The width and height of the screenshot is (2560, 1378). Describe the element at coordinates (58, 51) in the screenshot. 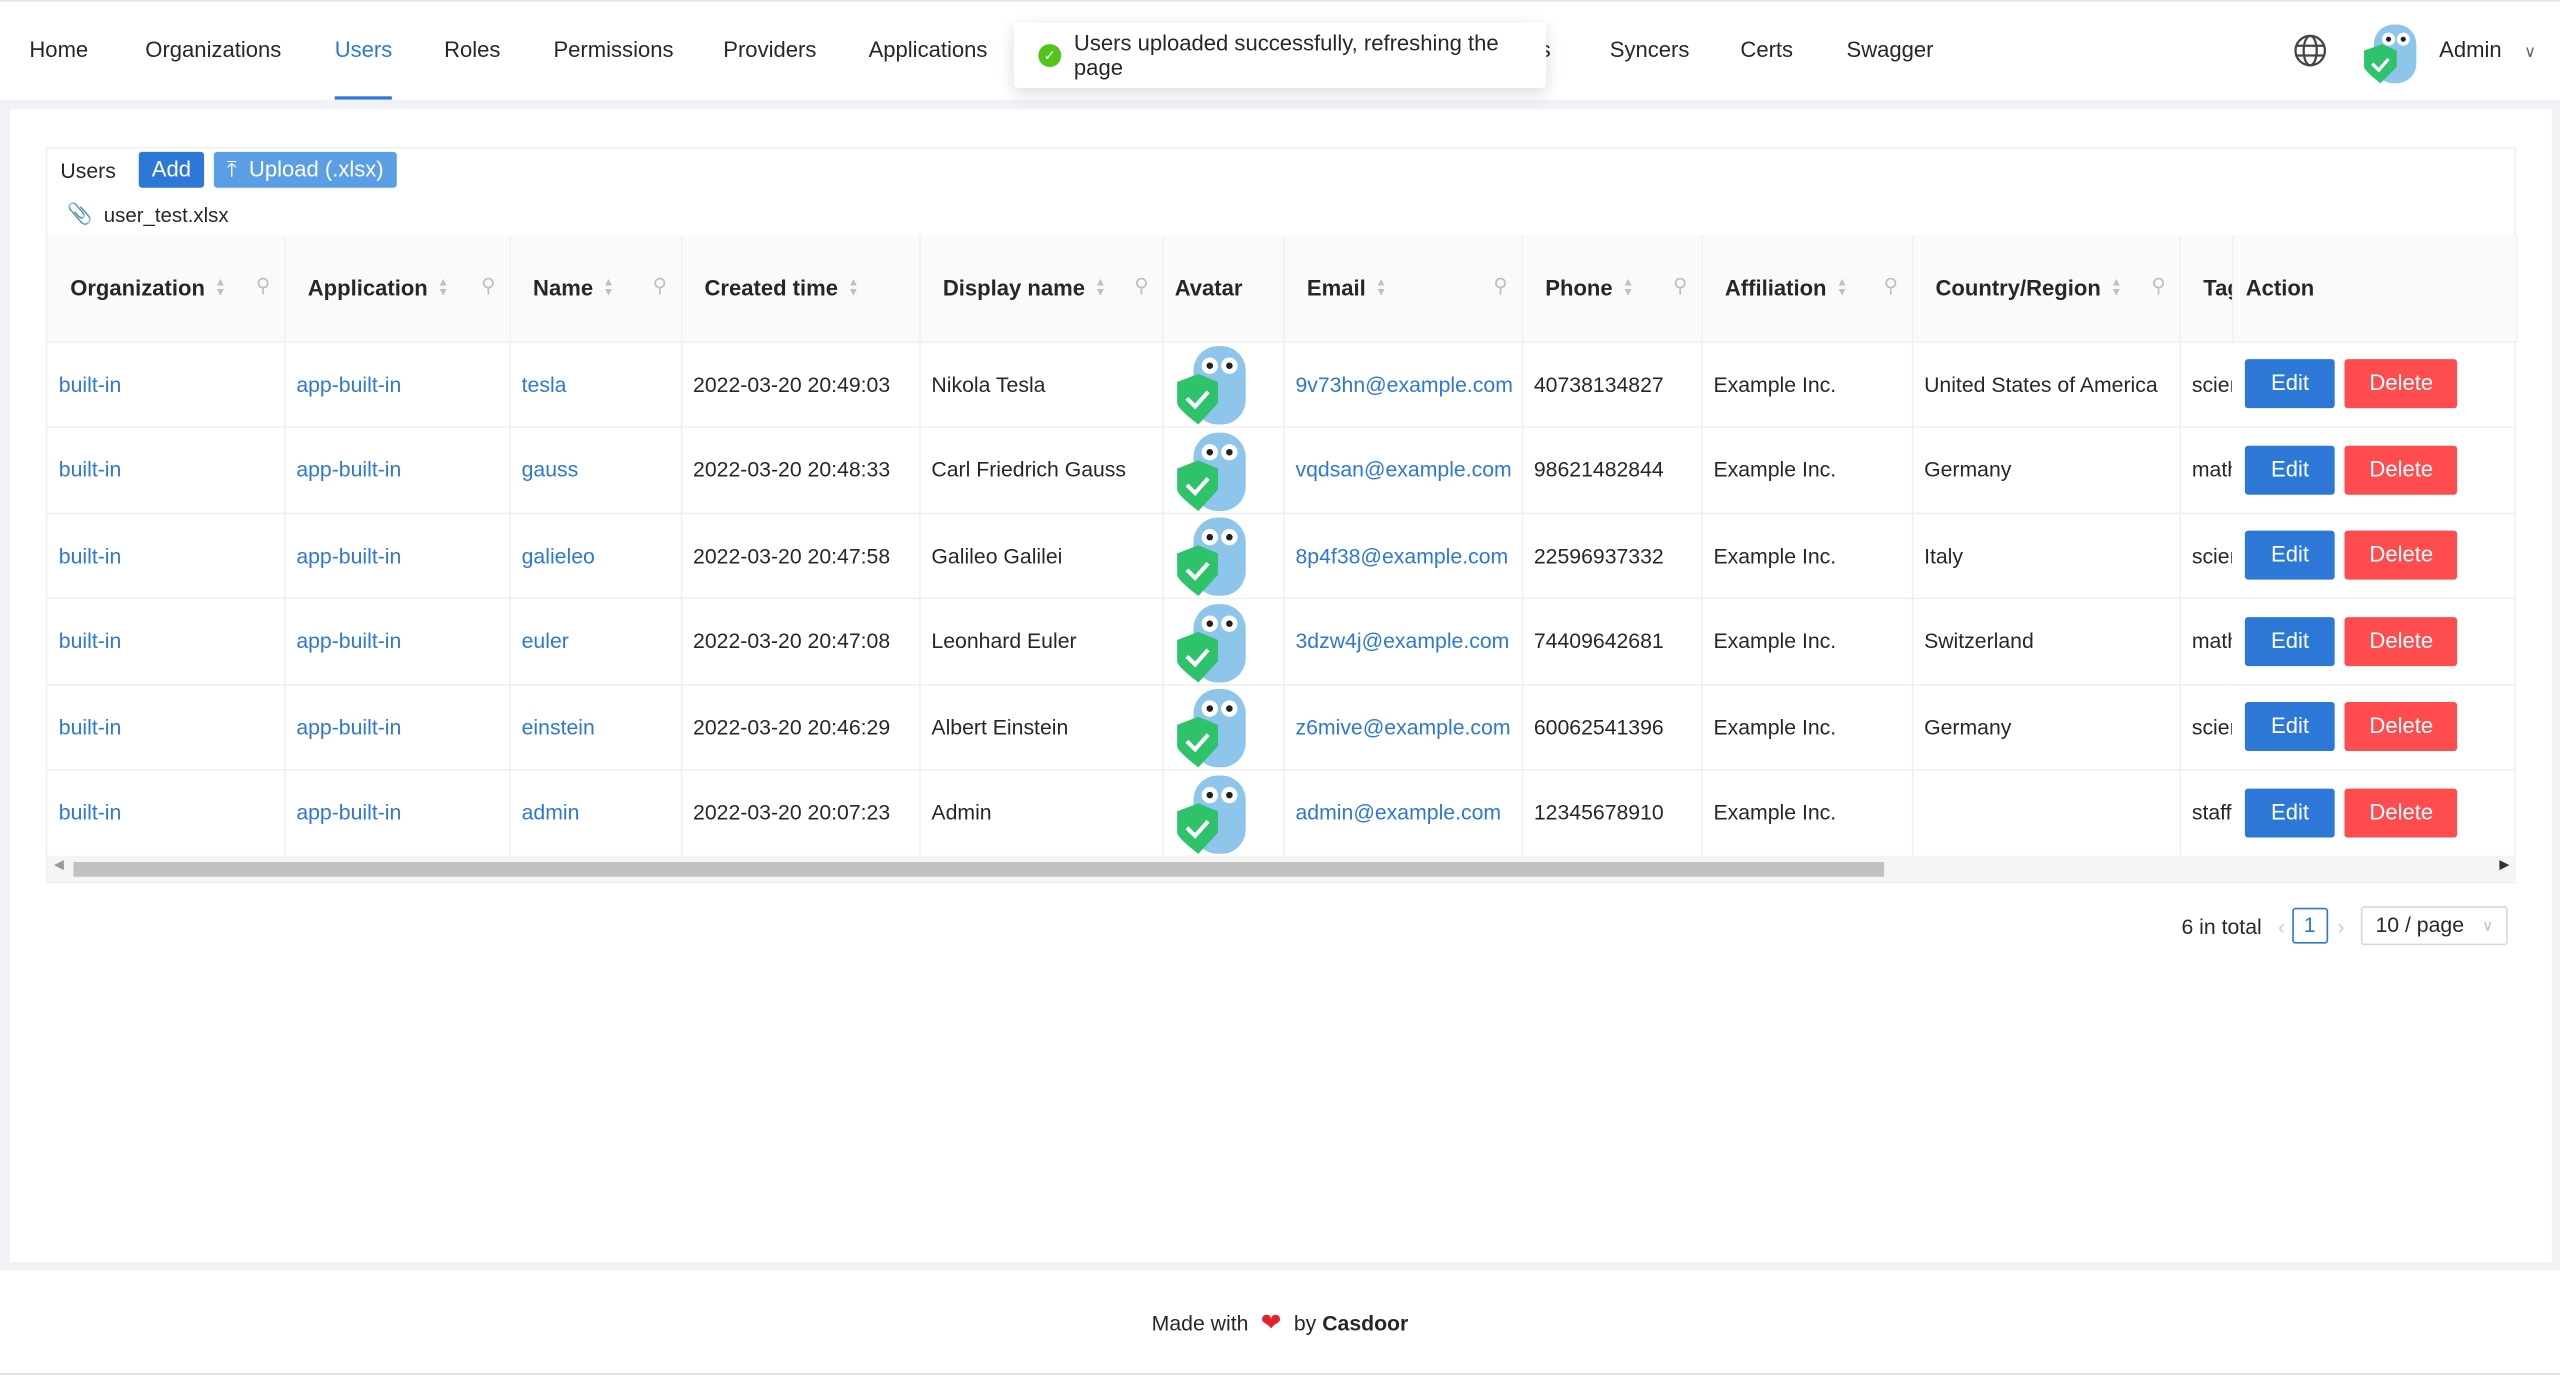

I see `nav-item-home: Home` at that location.